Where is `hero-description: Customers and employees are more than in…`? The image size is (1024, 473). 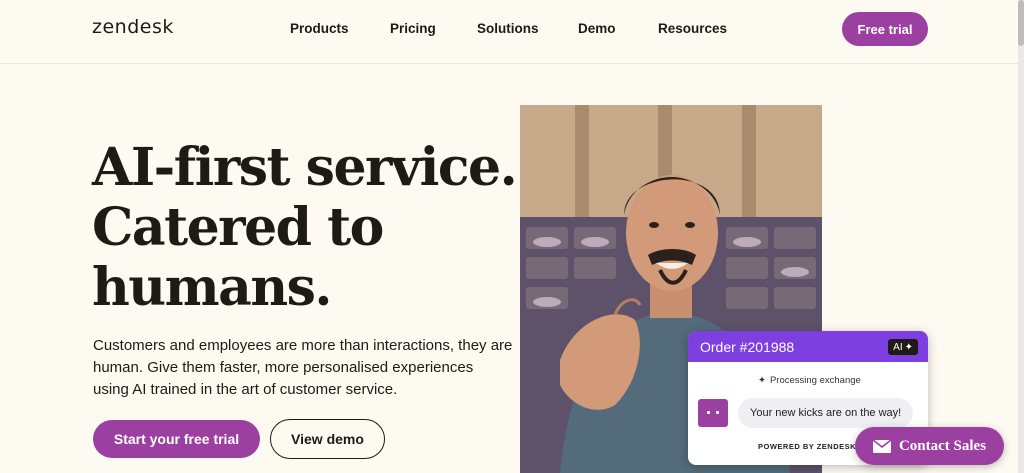 hero-description: Customers and employees are more than in… is located at coordinates (303, 367).